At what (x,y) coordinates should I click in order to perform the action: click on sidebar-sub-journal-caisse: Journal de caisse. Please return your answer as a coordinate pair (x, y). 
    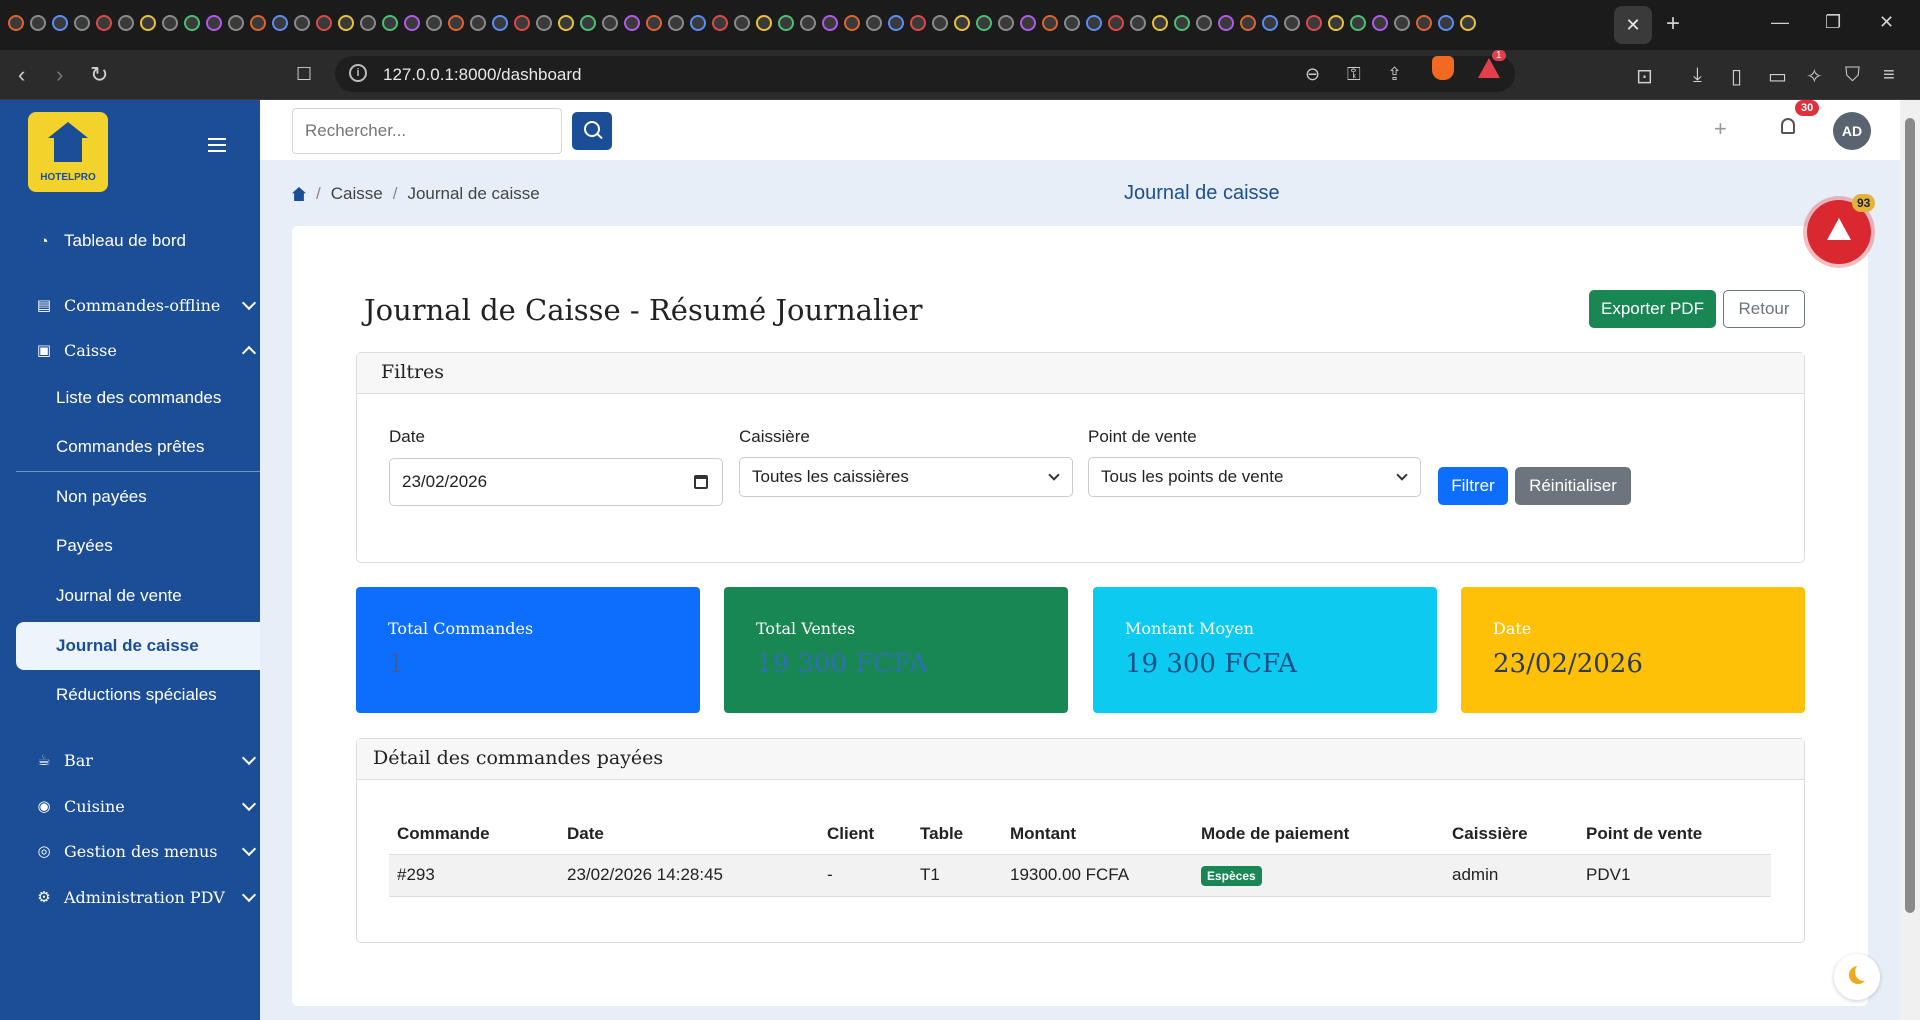
    Looking at the image, I should click on (138, 646).